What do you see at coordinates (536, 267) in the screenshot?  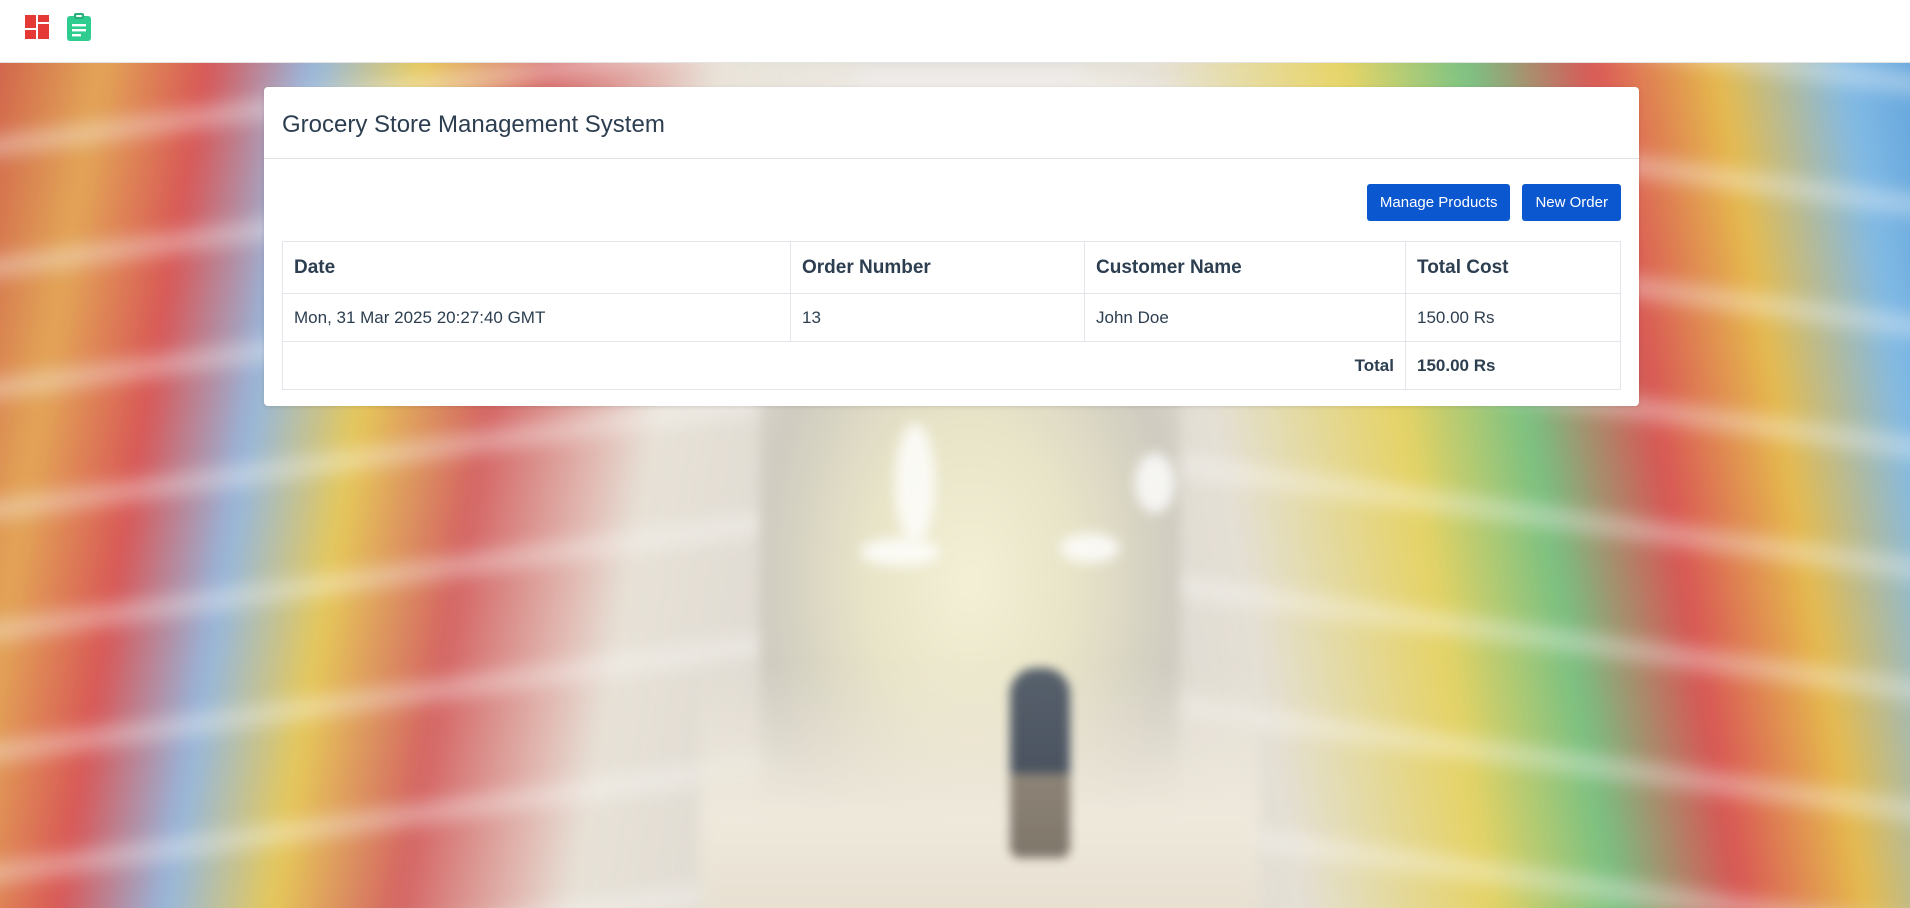 I see `column-header-date: Date` at bounding box center [536, 267].